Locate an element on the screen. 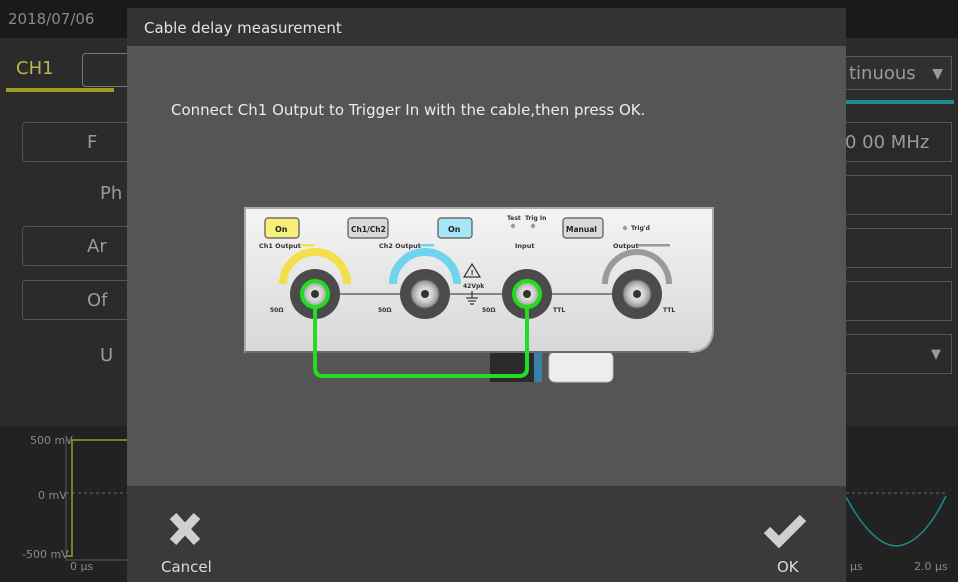 The width and height of the screenshot is (958, 582). output-label: Output is located at coordinates (626, 246).